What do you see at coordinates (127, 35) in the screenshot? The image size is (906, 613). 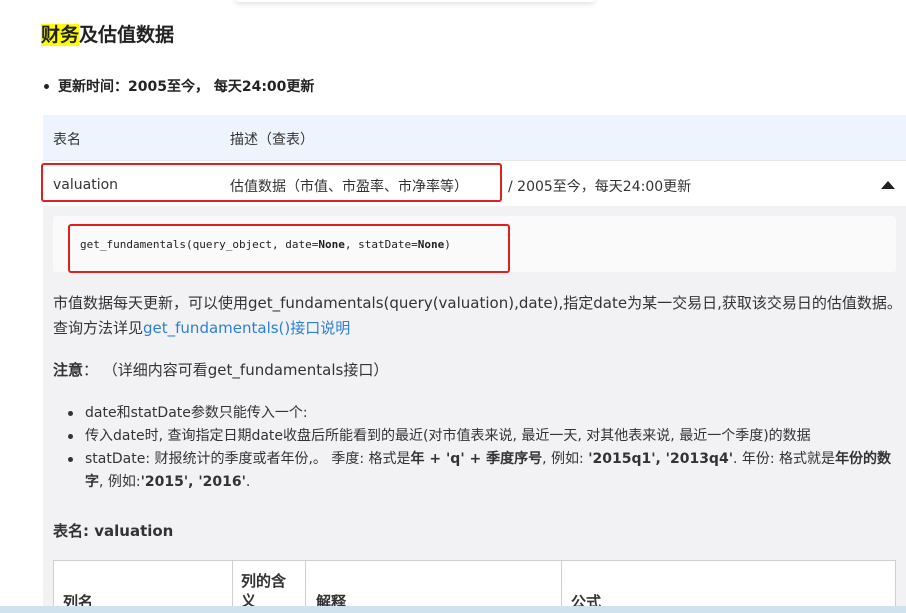 I see `heading-rest: 及估值数据` at bounding box center [127, 35].